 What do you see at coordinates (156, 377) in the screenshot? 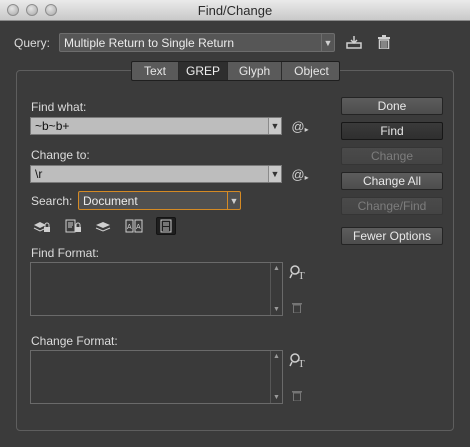
I see `change-format-box: ▲ ▼` at bounding box center [156, 377].